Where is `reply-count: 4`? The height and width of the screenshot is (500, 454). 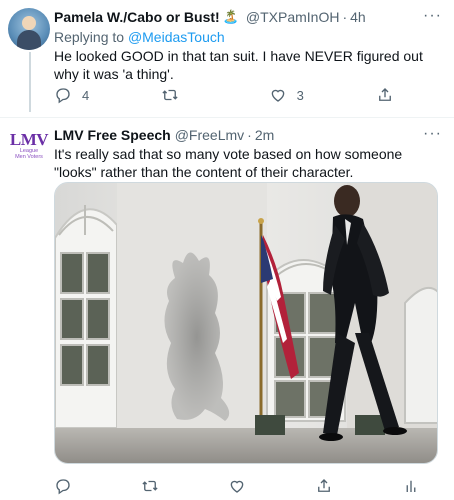 reply-count: 4 is located at coordinates (86, 95).